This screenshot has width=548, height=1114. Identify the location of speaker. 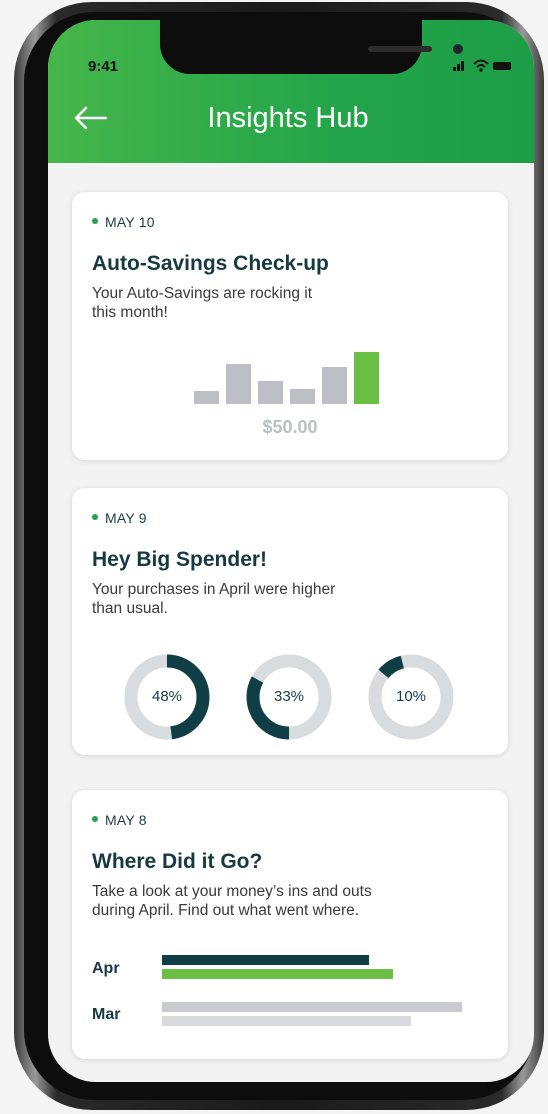
(400, 49).